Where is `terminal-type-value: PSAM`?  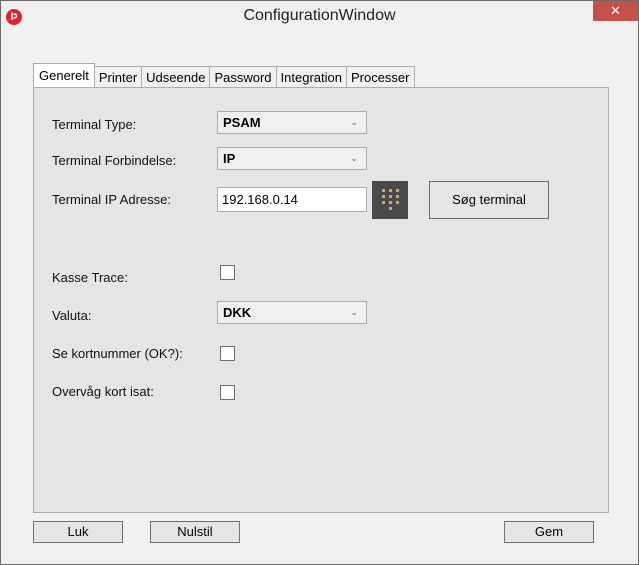 terminal-type-value: PSAM is located at coordinates (242, 122).